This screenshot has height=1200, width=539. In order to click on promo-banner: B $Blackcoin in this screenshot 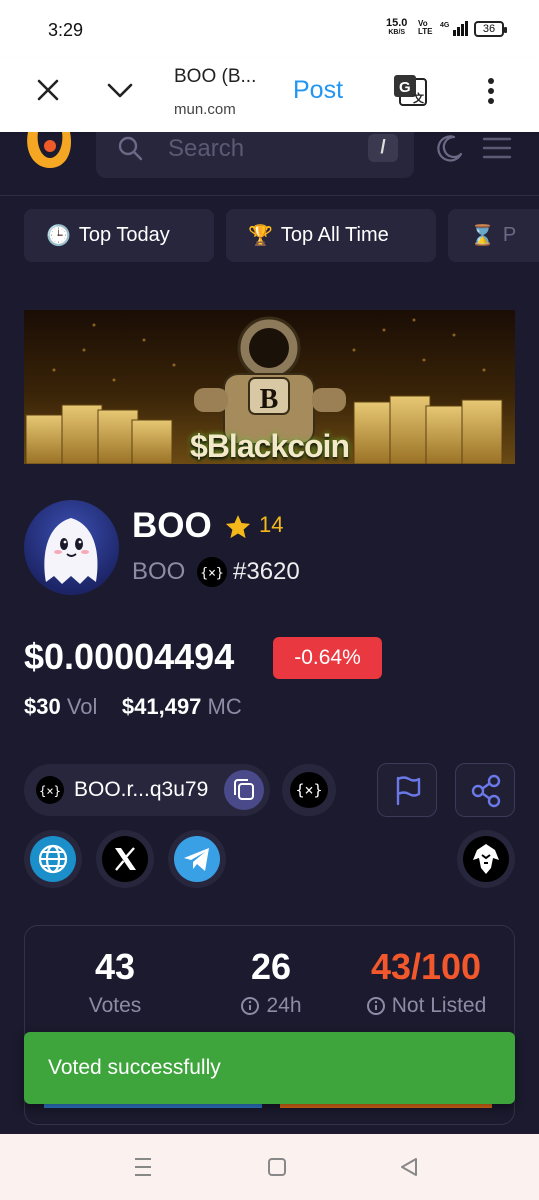, I will do `click(269, 387)`.